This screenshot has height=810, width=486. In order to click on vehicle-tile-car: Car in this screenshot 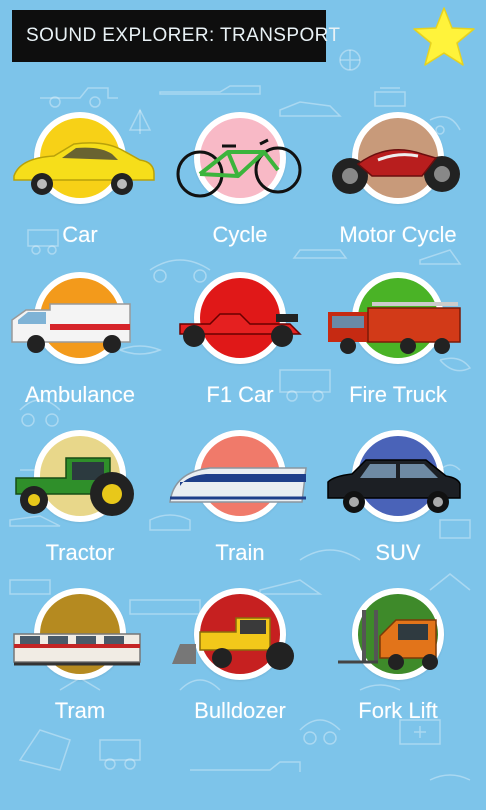, I will do `click(80, 187)`.